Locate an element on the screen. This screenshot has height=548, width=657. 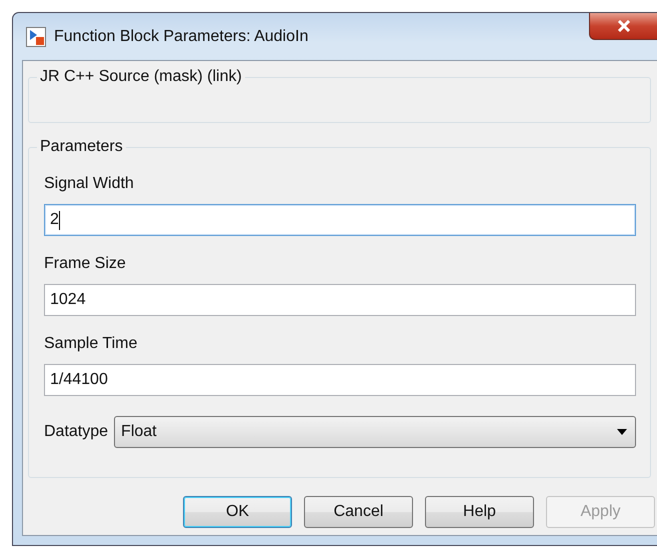
dialog-button: Help is located at coordinates (479, 512).